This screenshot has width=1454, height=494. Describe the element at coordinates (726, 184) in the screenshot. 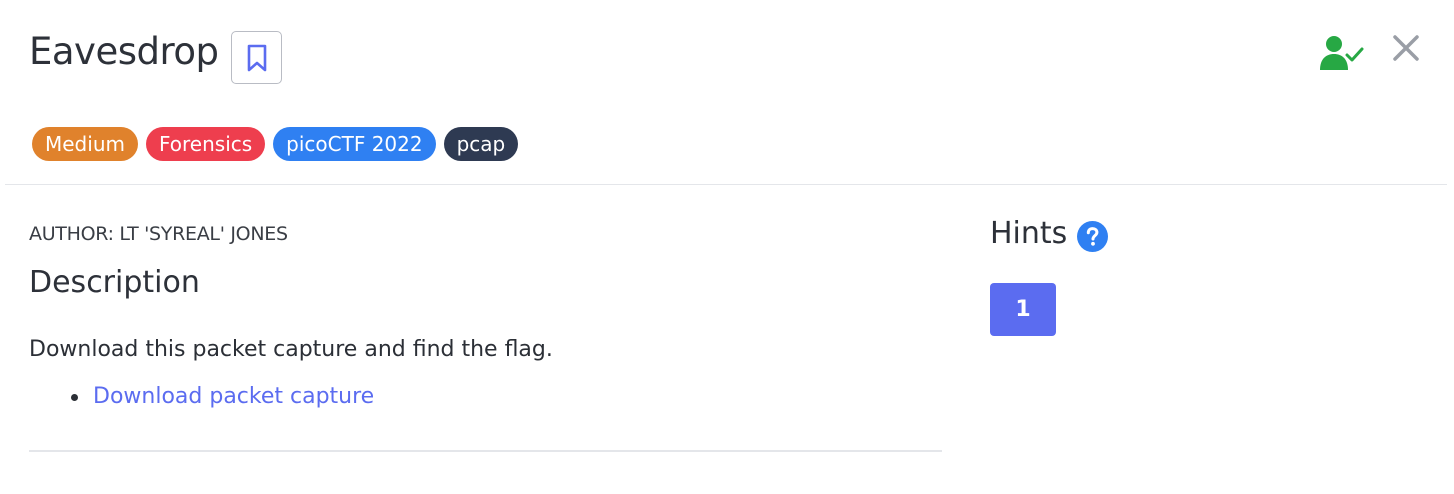

I see `header-divider` at that location.